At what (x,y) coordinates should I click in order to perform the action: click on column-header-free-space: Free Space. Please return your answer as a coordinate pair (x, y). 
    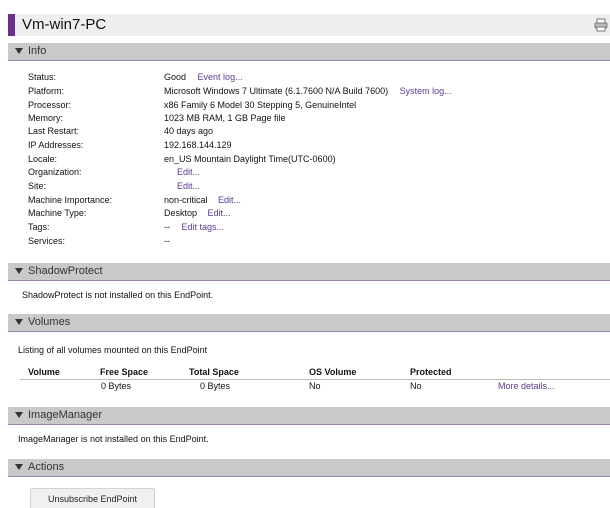
    Looking at the image, I should click on (124, 372).